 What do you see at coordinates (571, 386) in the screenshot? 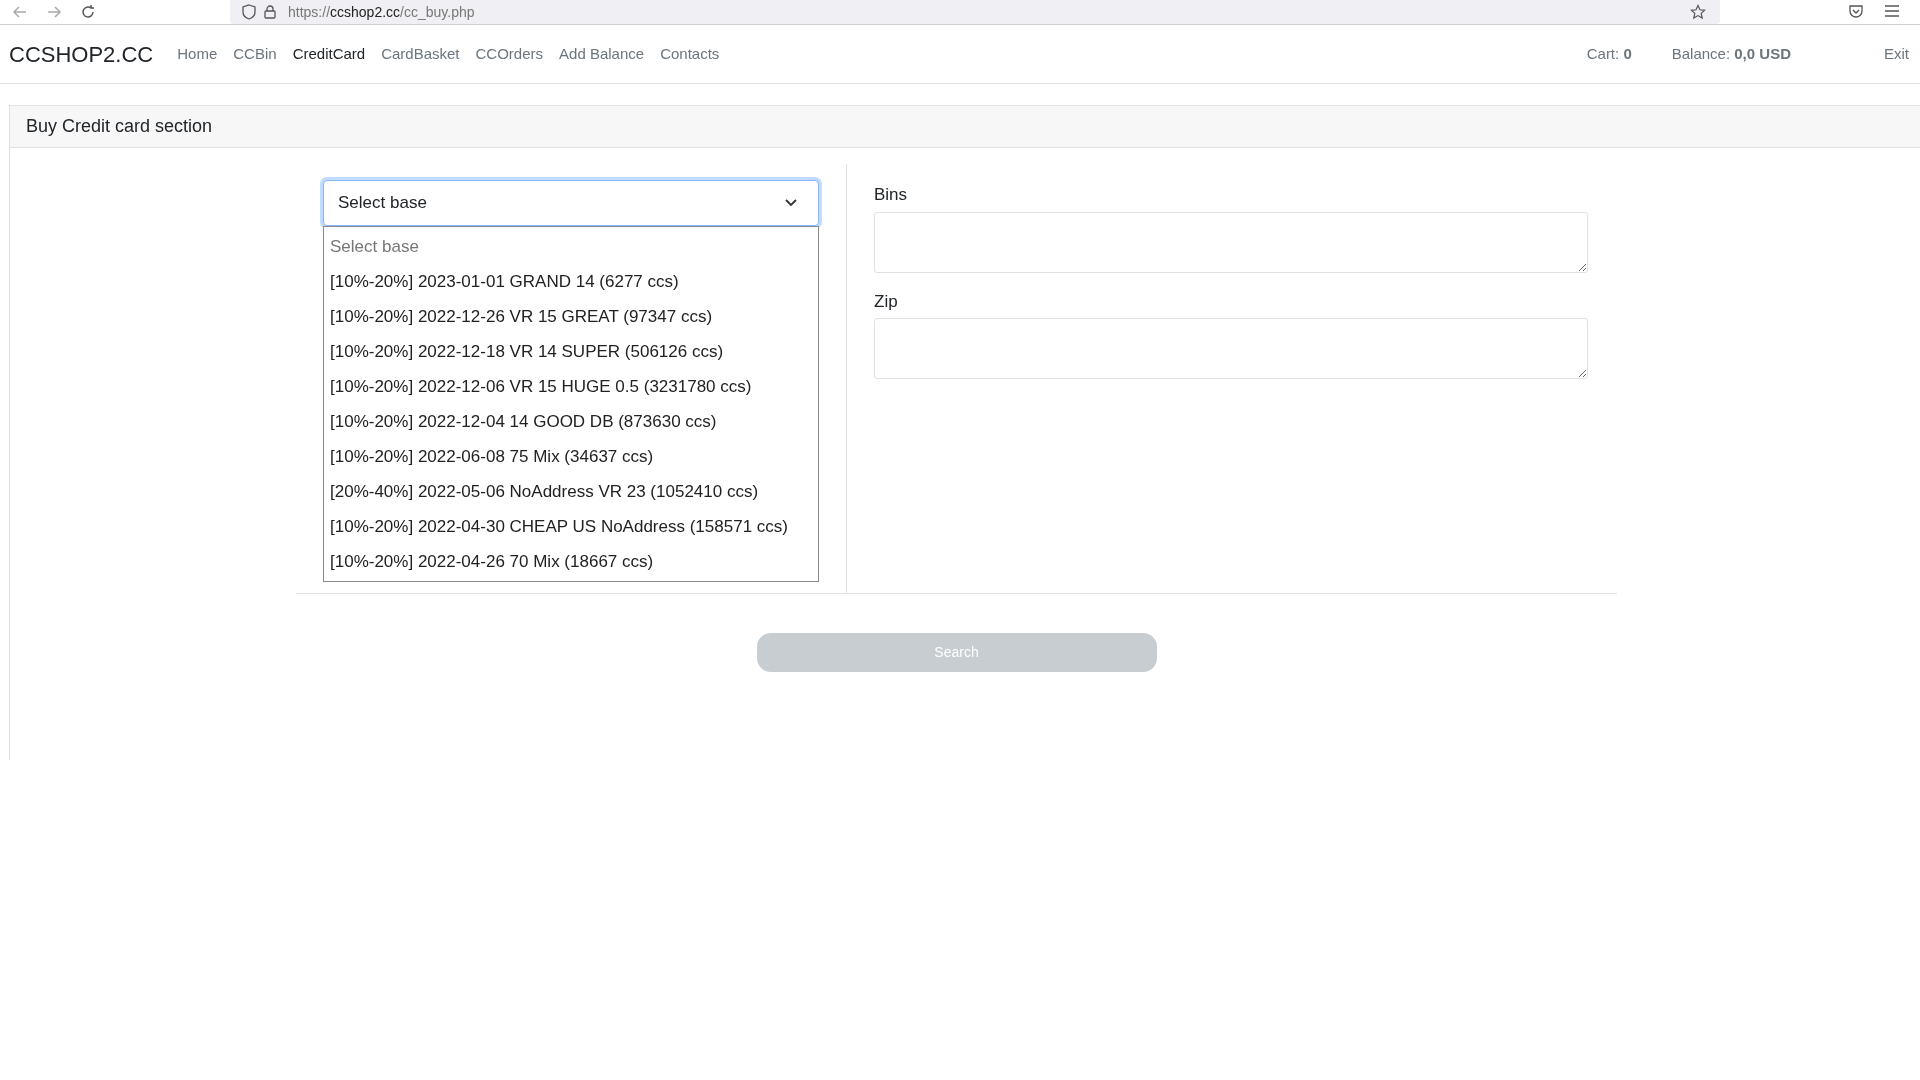
I see `dropdown-option: [10%-20%] 2022-12-06 VR 15 HUGE 0.5 (3231780 ccs)` at bounding box center [571, 386].